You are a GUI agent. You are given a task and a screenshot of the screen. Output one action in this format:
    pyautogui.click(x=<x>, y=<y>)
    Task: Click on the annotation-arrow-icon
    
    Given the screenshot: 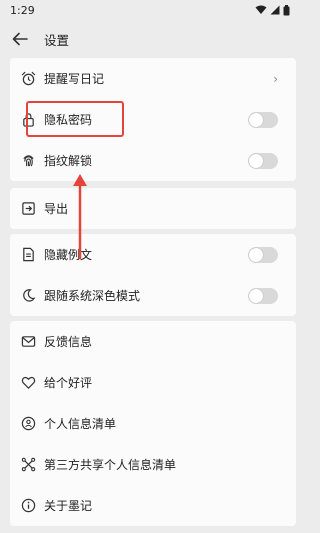 What is the action you would take?
    pyautogui.click(x=80, y=217)
    